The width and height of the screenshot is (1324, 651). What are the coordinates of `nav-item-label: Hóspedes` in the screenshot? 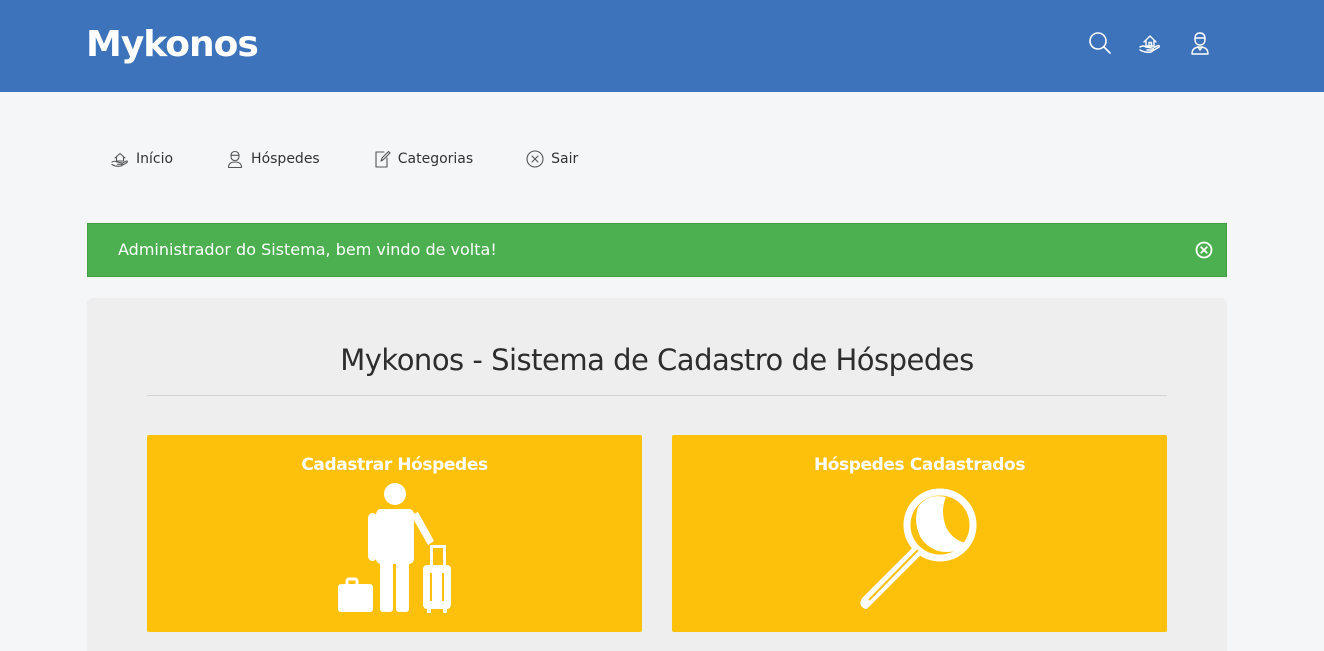 It's located at (285, 159).